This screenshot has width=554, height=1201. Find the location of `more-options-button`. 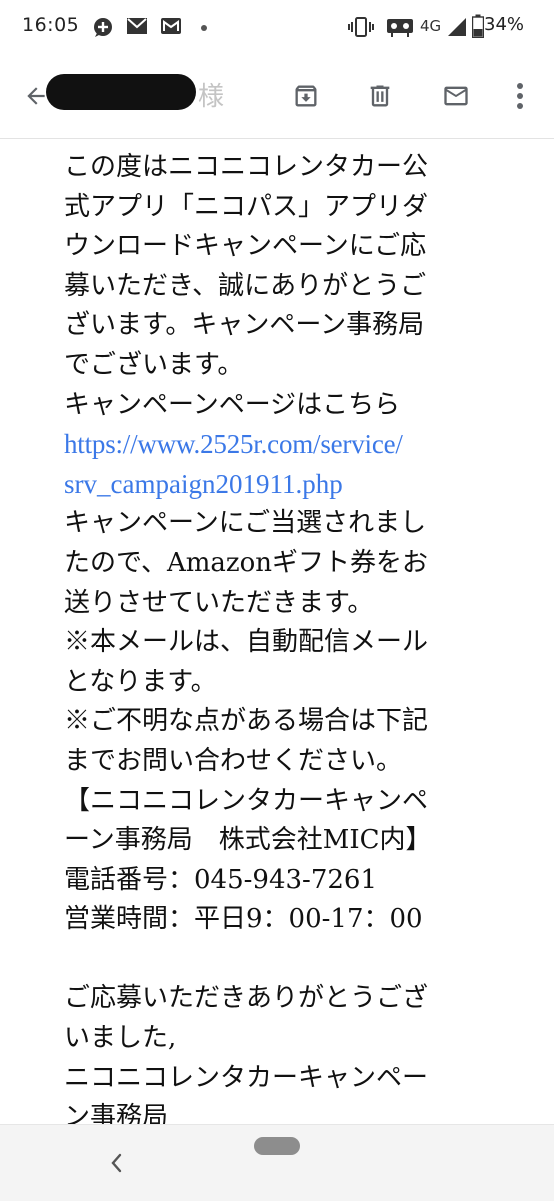

more-options-button is located at coordinates (520, 96).